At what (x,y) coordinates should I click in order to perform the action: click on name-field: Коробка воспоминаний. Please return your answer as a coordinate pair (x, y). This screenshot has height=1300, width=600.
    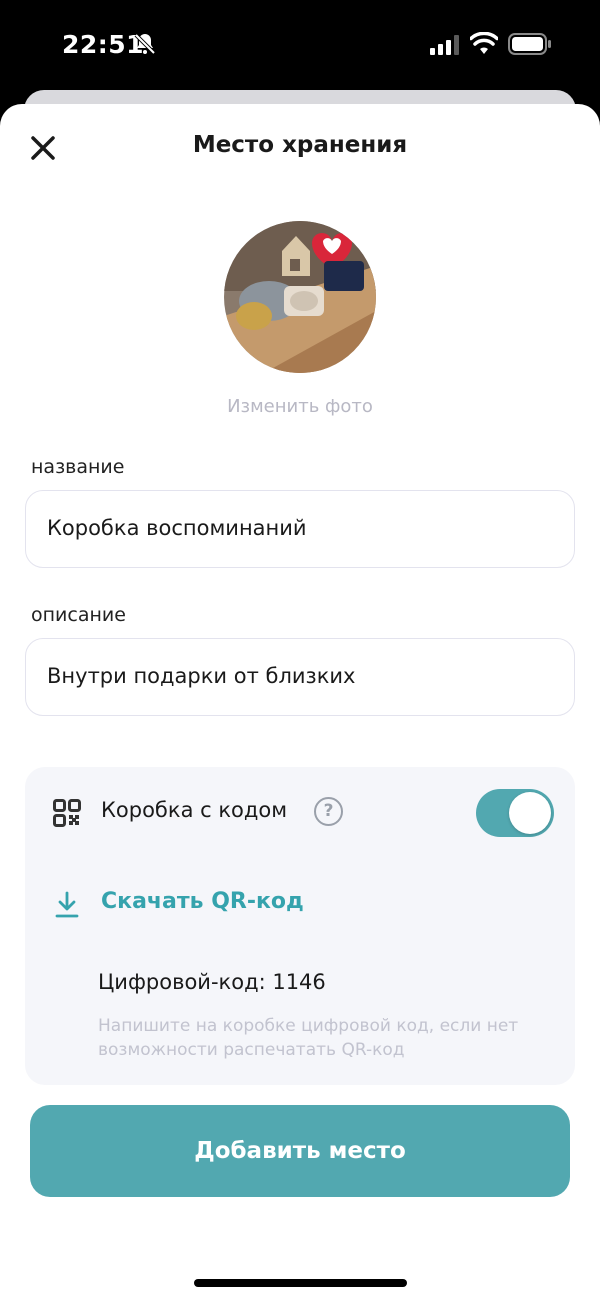
    Looking at the image, I should click on (300, 529).